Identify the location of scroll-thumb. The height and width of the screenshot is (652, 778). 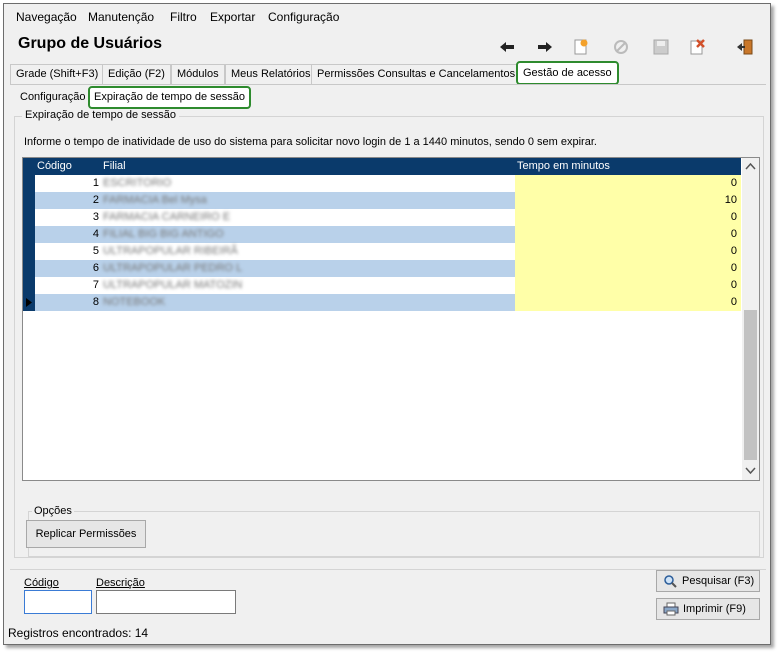
(750, 385).